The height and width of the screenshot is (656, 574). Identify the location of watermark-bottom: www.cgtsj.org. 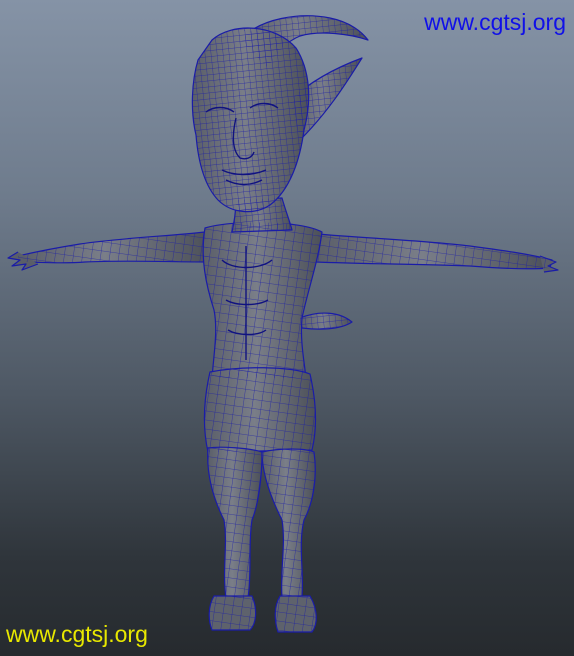
(77, 634).